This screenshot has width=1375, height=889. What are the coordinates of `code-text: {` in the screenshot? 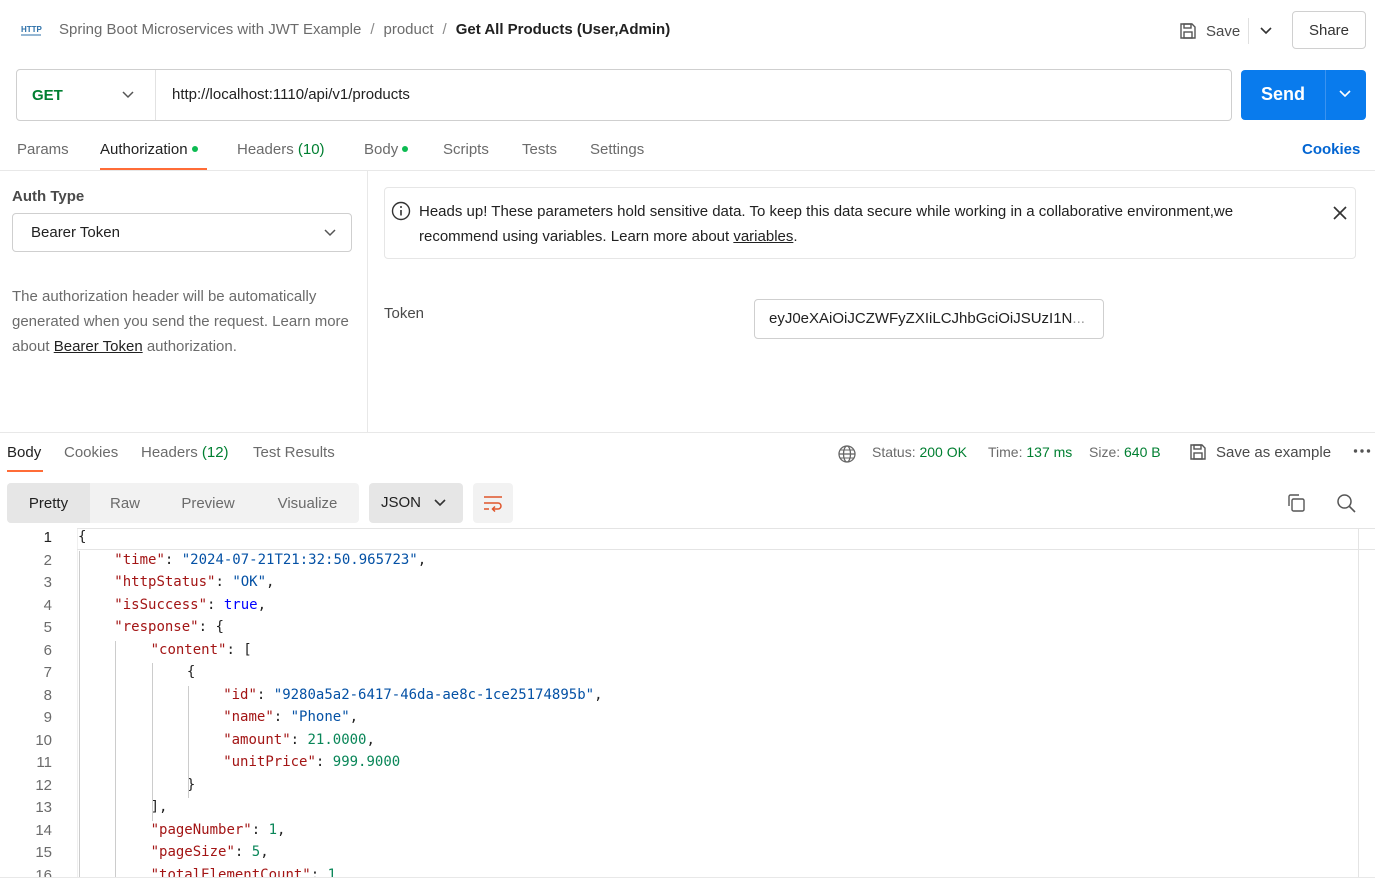 It's located at (191, 672).